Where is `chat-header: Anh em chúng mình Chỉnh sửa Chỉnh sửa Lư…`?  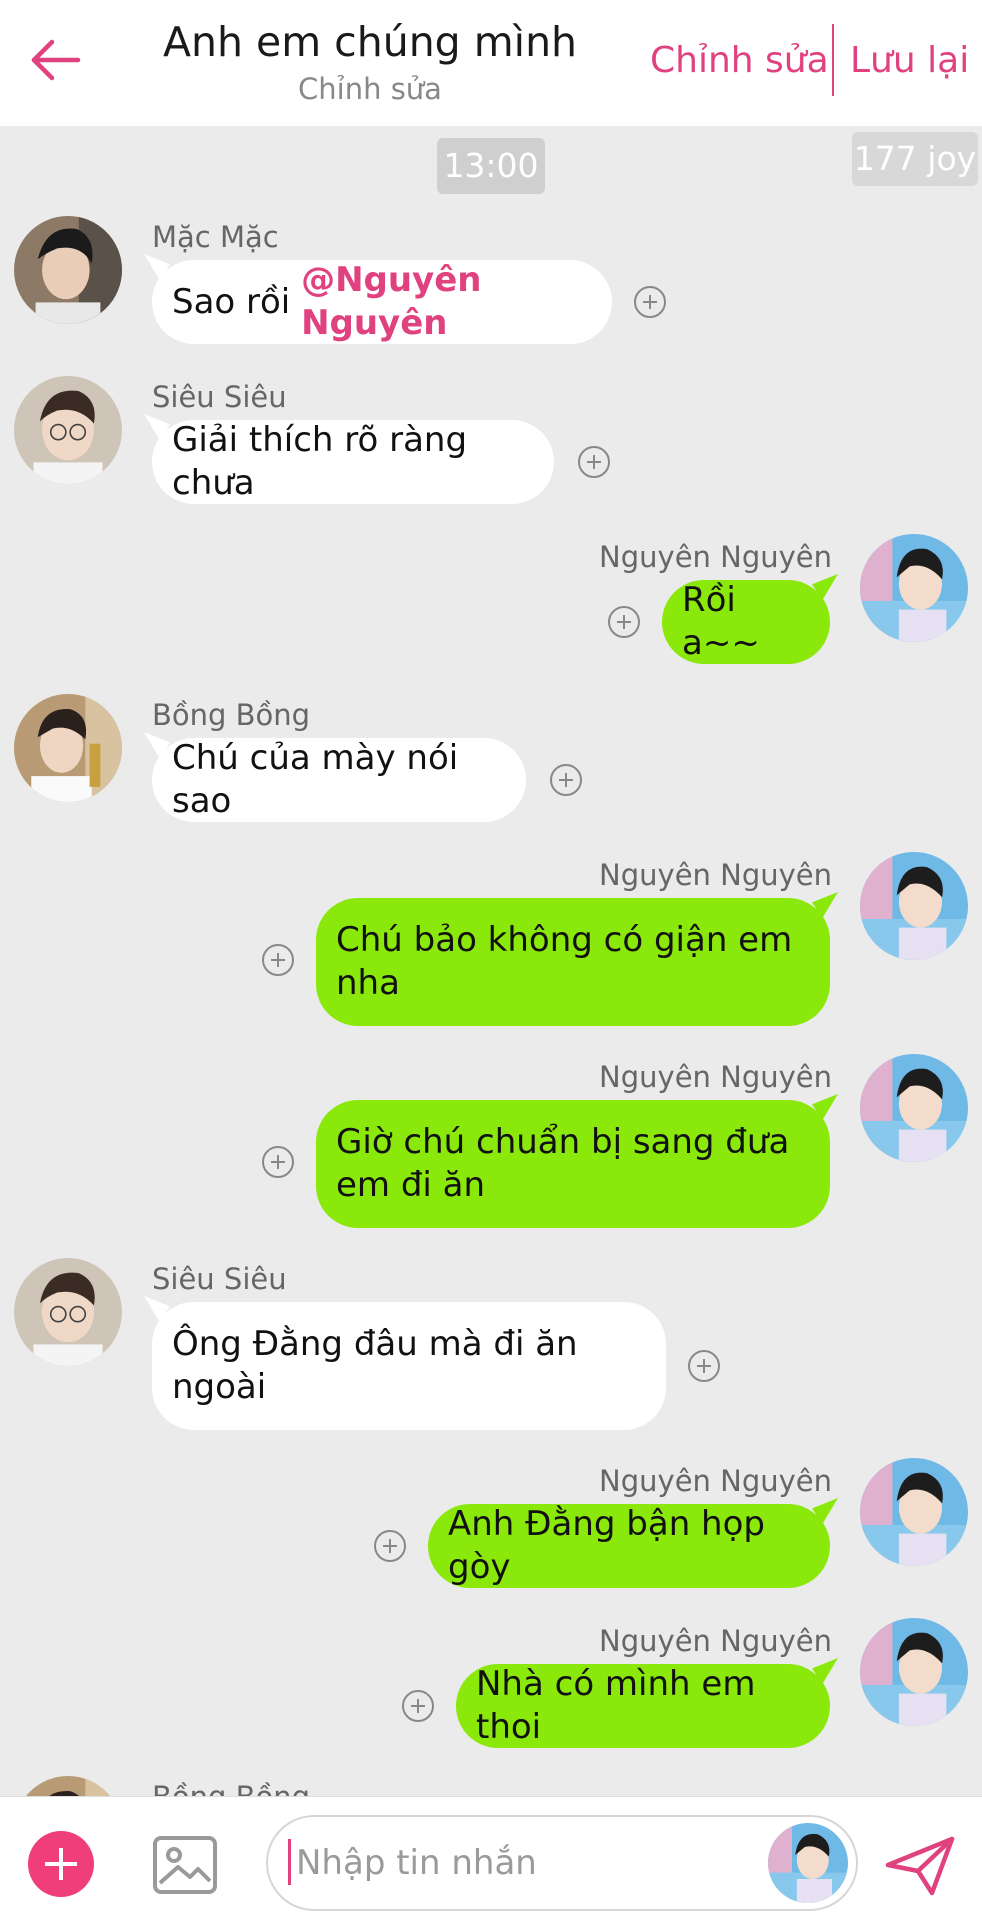 chat-header: Anh em chúng mình Chỉnh sửa Chỉnh sửa Lư… is located at coordinates (491, 63).